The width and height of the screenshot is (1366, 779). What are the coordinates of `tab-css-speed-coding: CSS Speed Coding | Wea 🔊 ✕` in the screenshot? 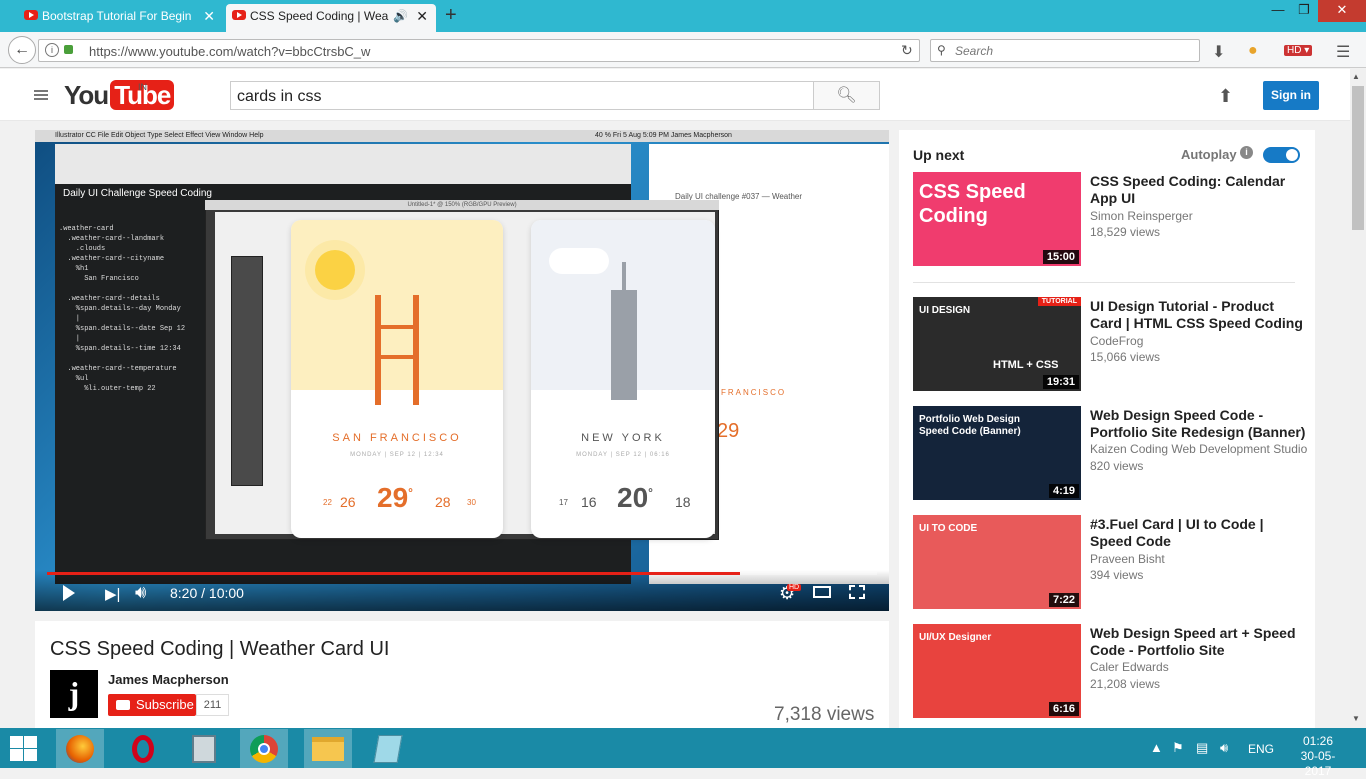 It's located at (331, 18).